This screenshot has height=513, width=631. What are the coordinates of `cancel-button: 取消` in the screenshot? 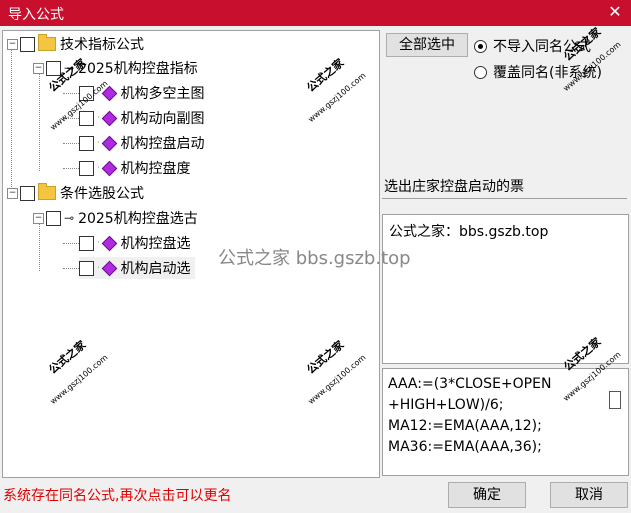 It's located at (589, 495).